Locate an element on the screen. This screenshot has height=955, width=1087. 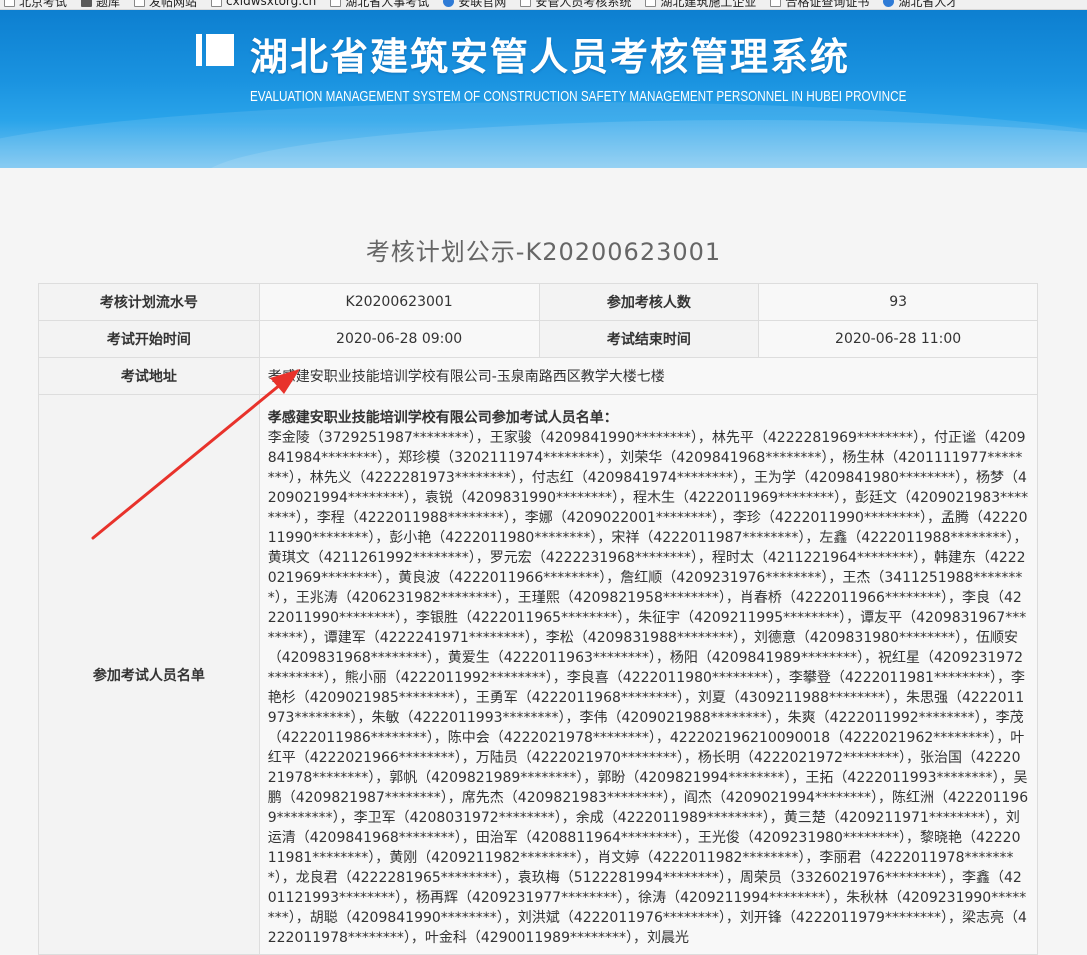
bookmark-item: 安管人员考核系统 is located at coordinates (575, 4).